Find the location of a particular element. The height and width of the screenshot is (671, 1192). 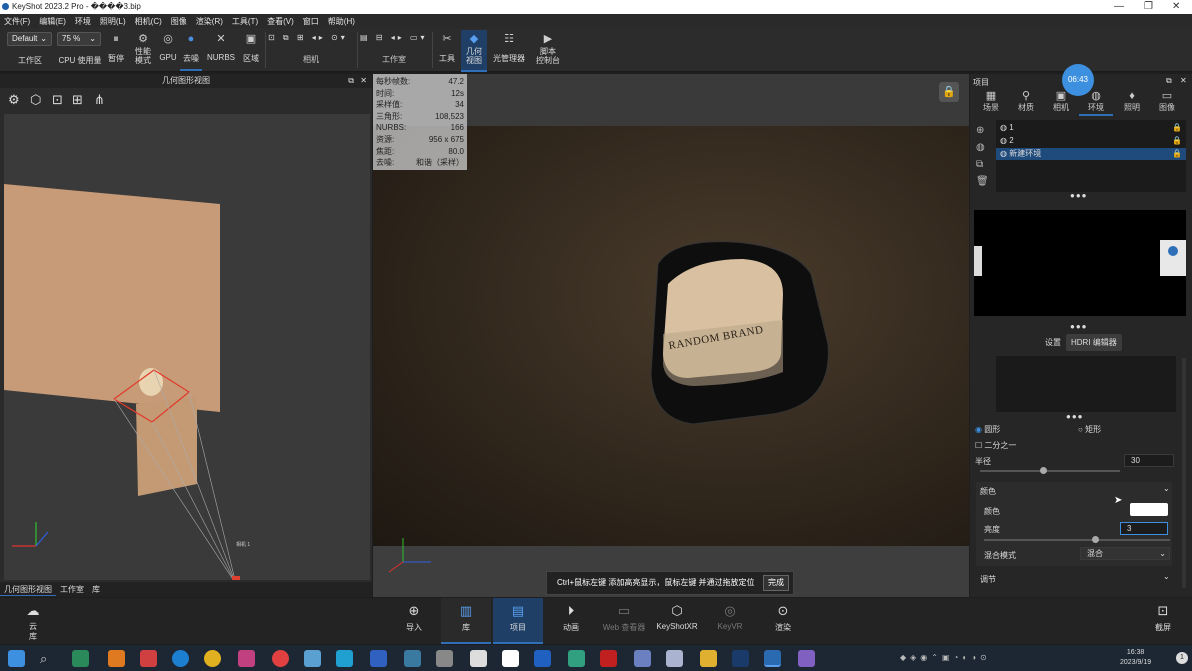

pause-button: ⏸ 暂停 is located at coordinates (116, 48).